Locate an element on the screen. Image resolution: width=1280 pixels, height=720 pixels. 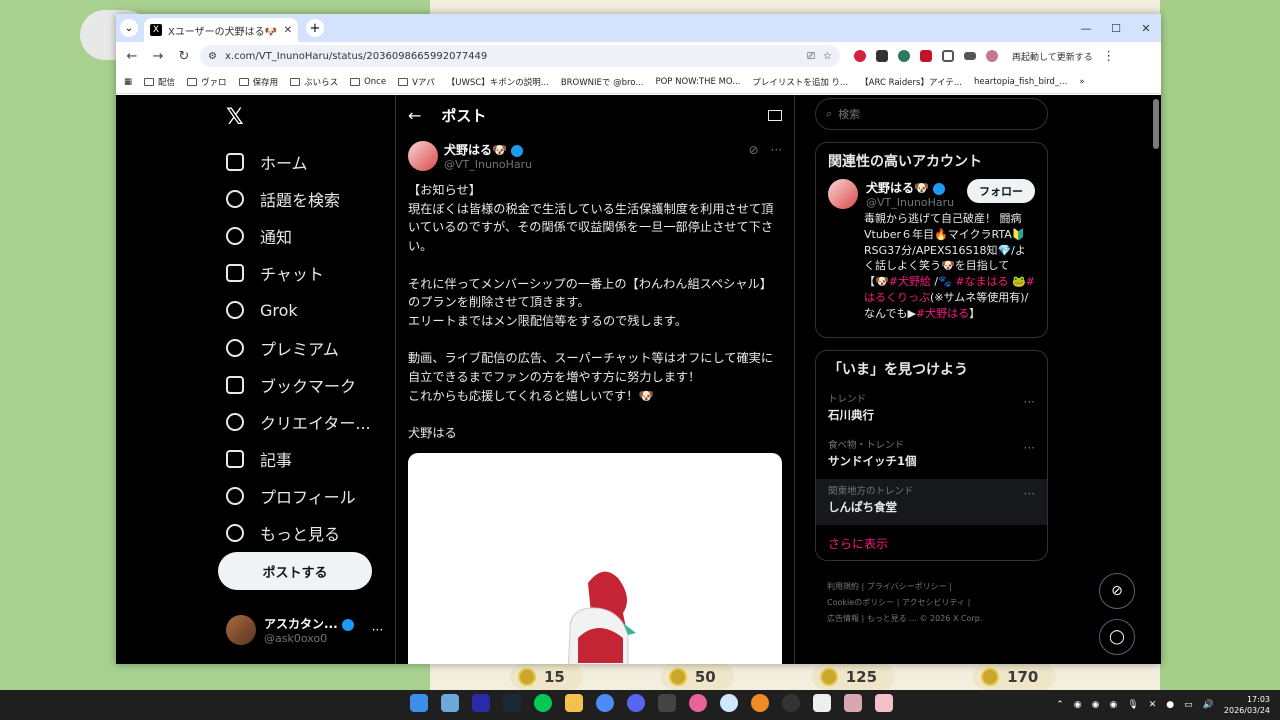
nav-chat: チャット is located at coordinates (298, 273).